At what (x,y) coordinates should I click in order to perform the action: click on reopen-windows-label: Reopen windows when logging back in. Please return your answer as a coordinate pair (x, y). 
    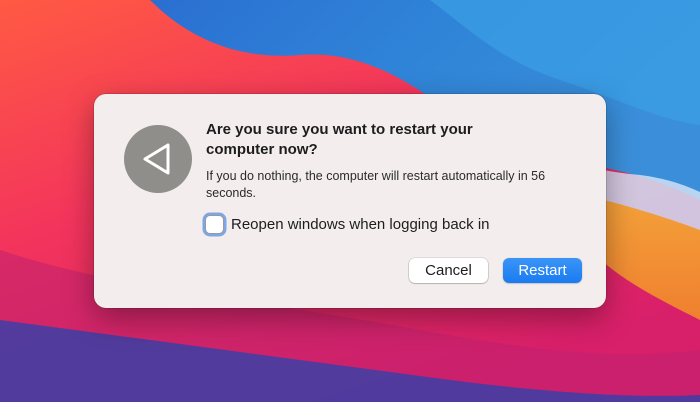
    Looking at the image, I should click on (360, 224).